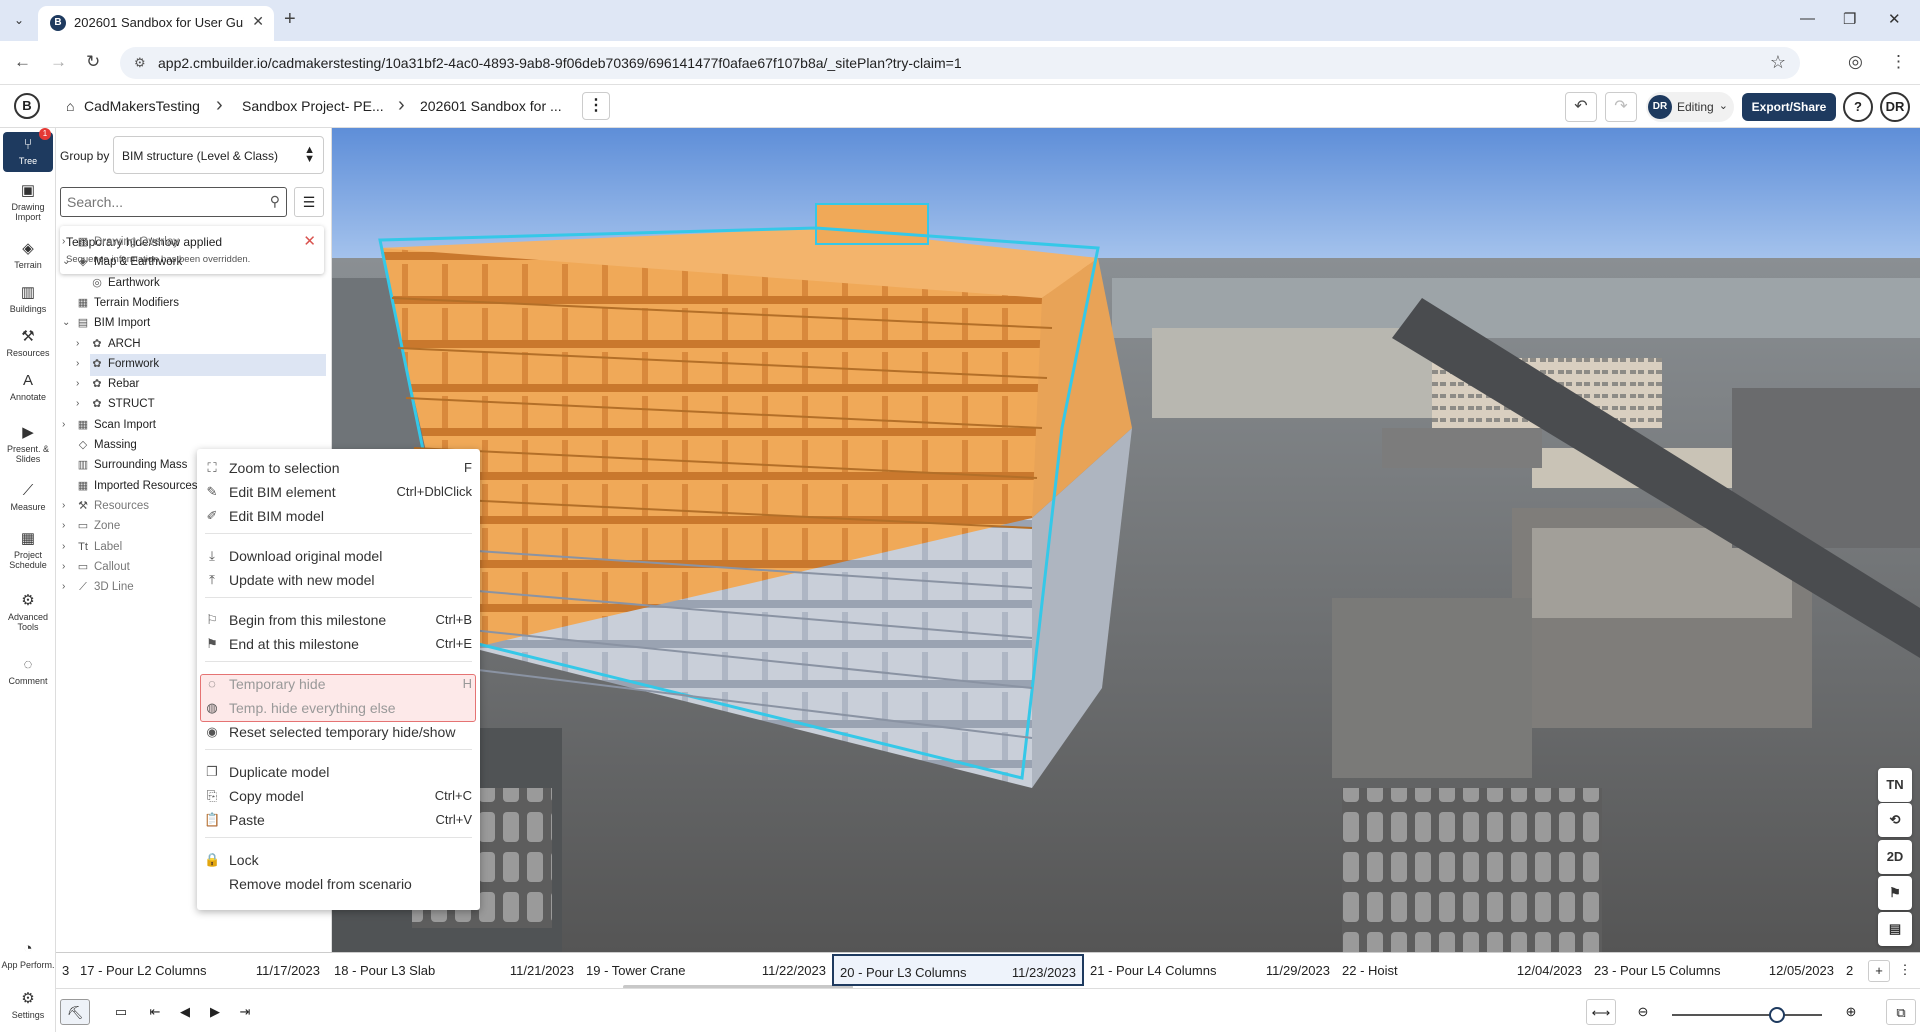 This screenshot has height=1032, width=1920. I want to click on skip-to-start-icon: ⇤, so click(155, 1012).